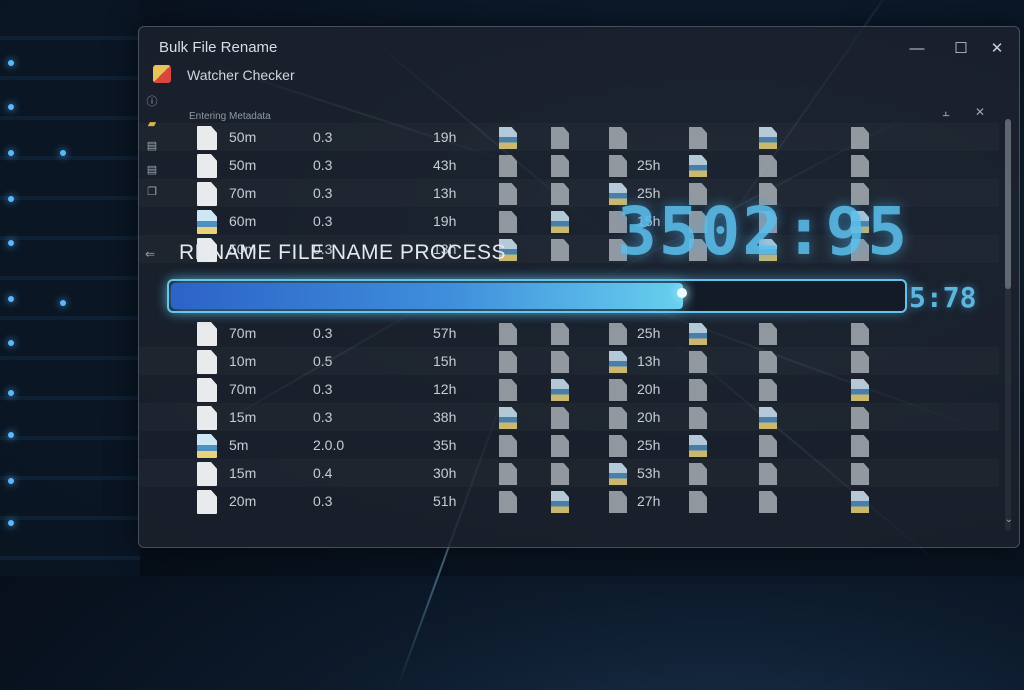 Image resolution: width=1024 pixels, height=690 pixels. I want to click on table-row: 70m 0.3 57h 25h, so click(569, 333).